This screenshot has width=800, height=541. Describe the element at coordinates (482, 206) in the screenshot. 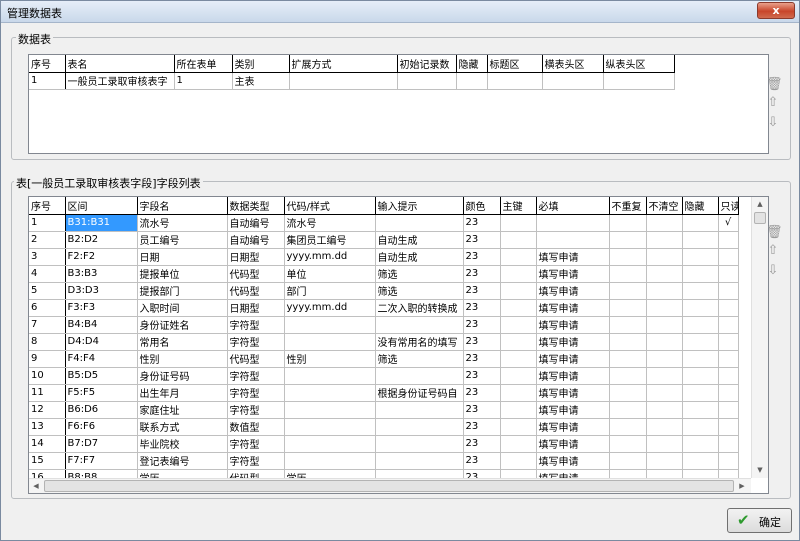

I see `column-header: 颜色` at that location.